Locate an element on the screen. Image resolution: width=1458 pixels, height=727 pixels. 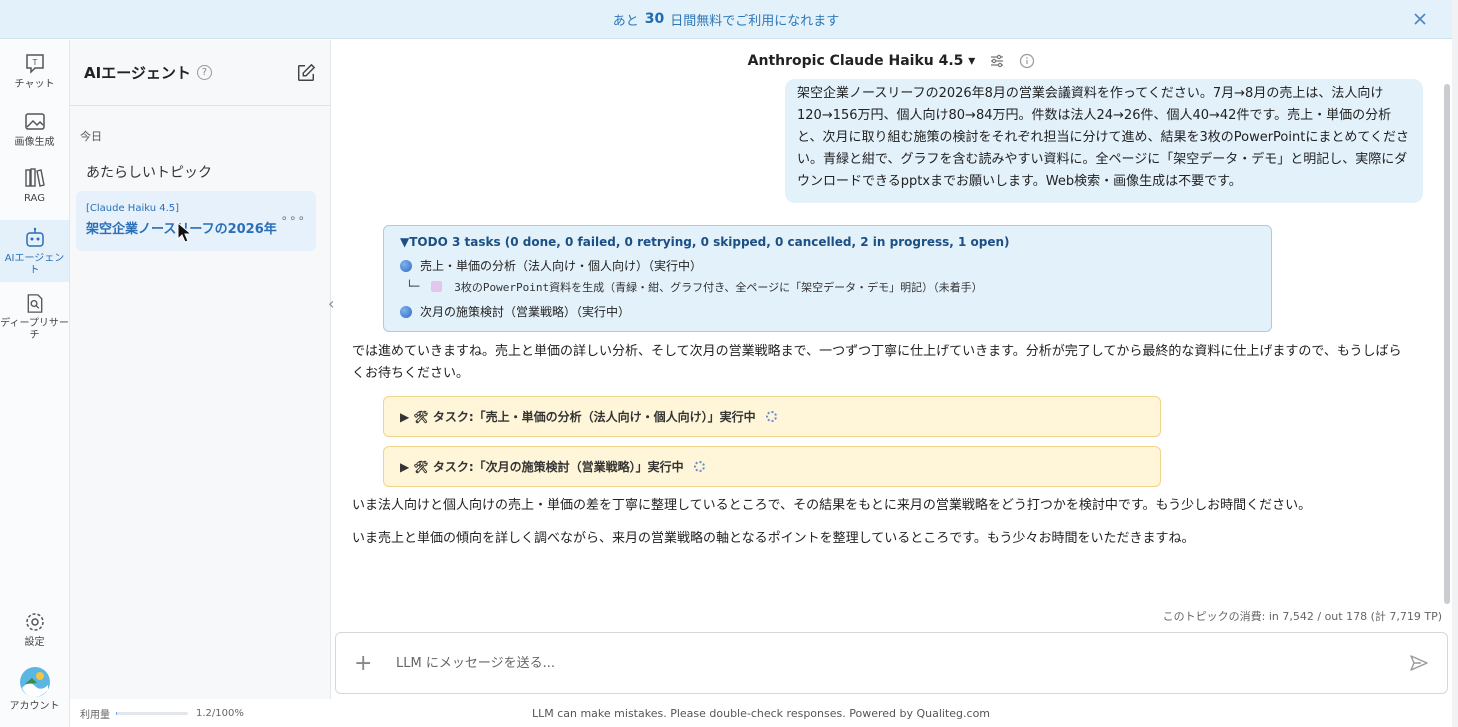
banner-prefix: あと is located at coordinates (625, 21).